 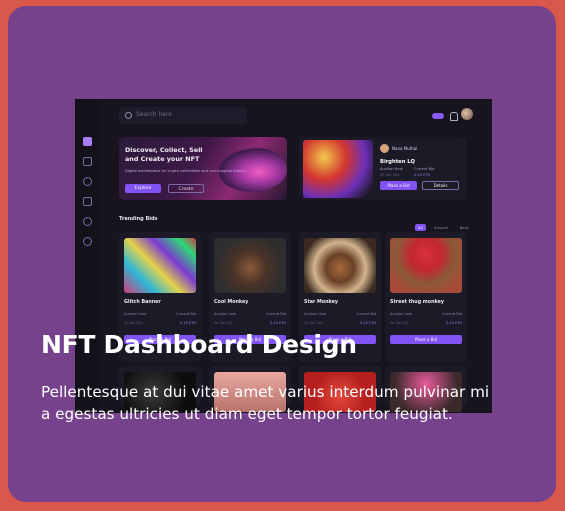 What do you see at coordinates (397, 162) in the screenshot?
I see `featured-name: Birghten LQ` at bounding box center [397, 162].